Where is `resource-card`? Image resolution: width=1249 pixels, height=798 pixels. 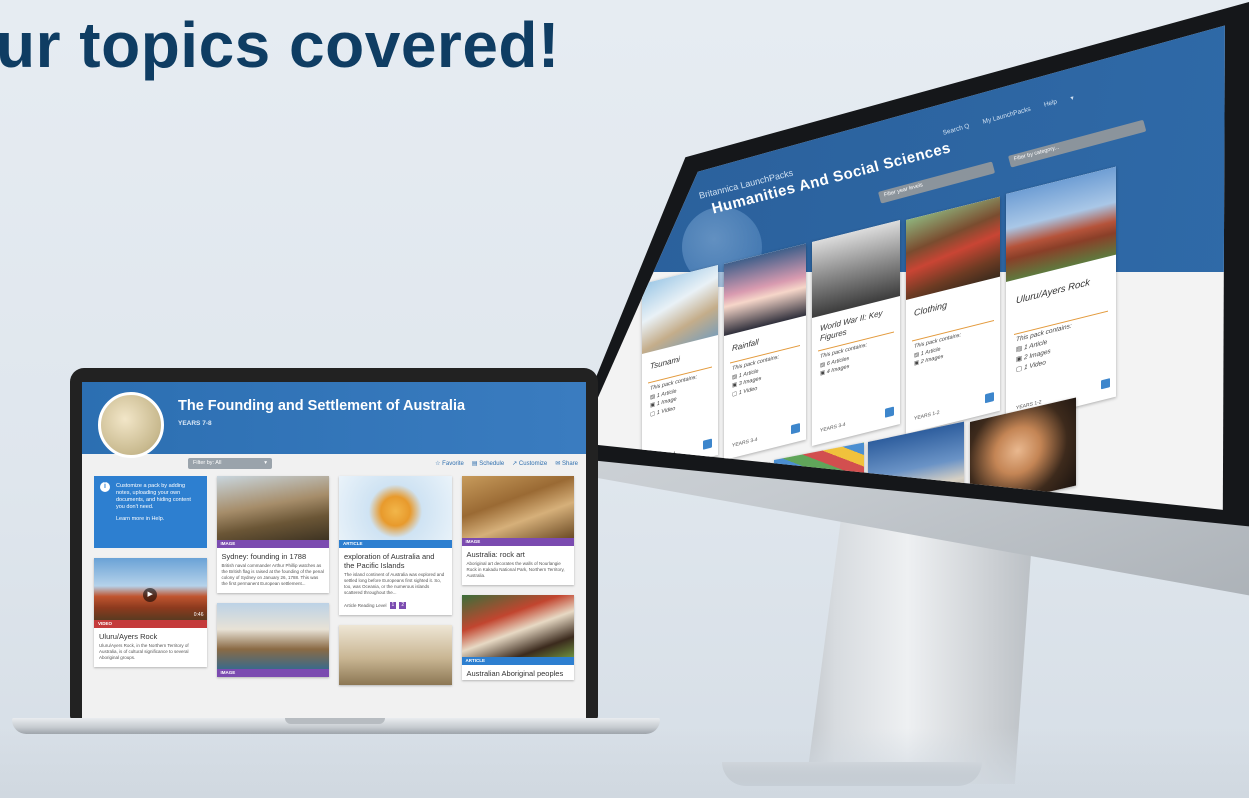
resource-card is located at coordinates (395, 655).